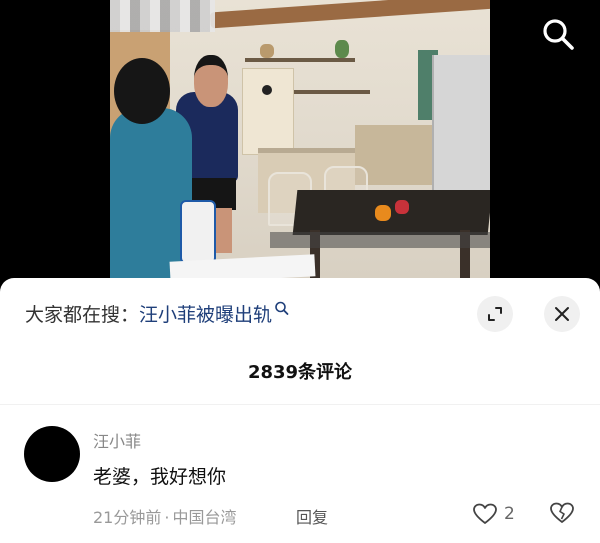 The height and width of the screenshot is (543, 600). Describe the element at coordinates (82, 315) in the screenshot. I see `search-suggestion-prefix: 大家都在搜：` at that location.